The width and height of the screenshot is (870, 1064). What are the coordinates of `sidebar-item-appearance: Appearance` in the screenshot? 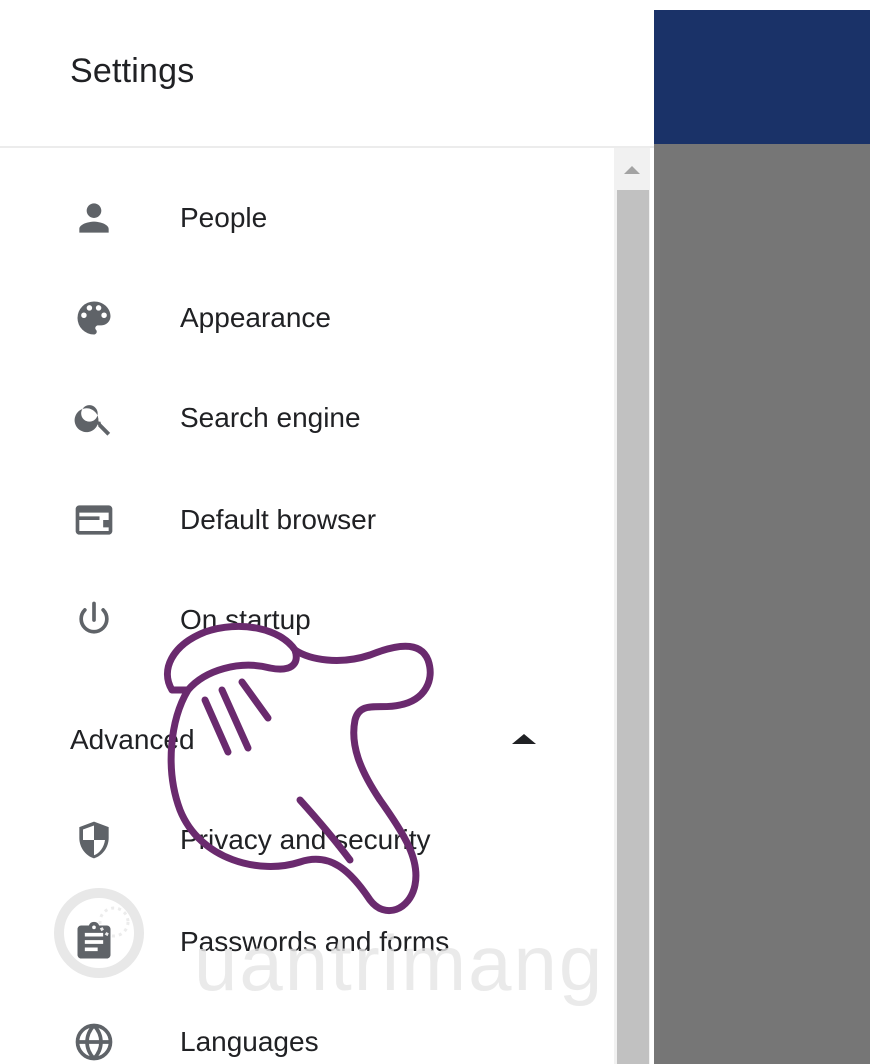 It's located at (300, 318).